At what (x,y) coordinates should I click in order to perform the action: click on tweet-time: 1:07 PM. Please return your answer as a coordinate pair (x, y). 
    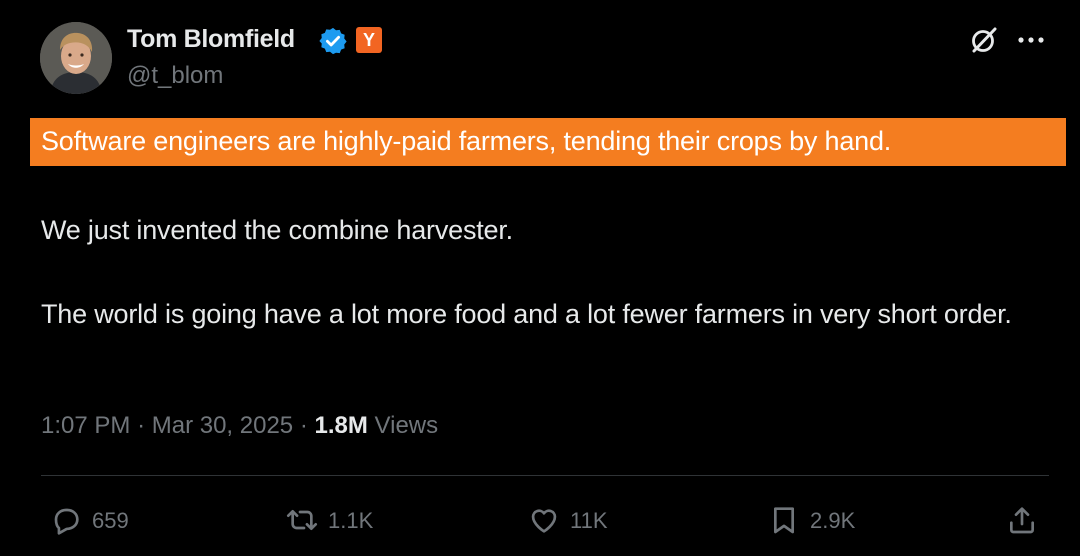
    Looking at the image, I should click on (85, 425).